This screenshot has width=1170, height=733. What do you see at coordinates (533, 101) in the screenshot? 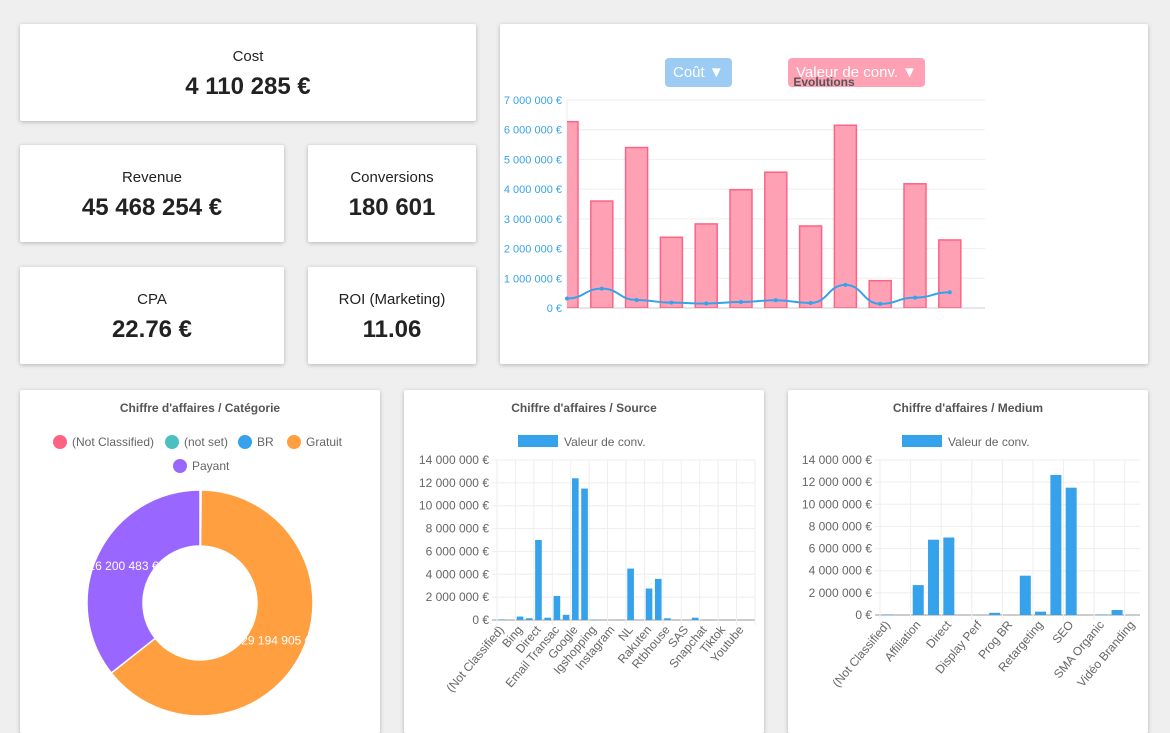
I see `y-tick-label: 7 000 000 €` at bounding box center [533, 101].